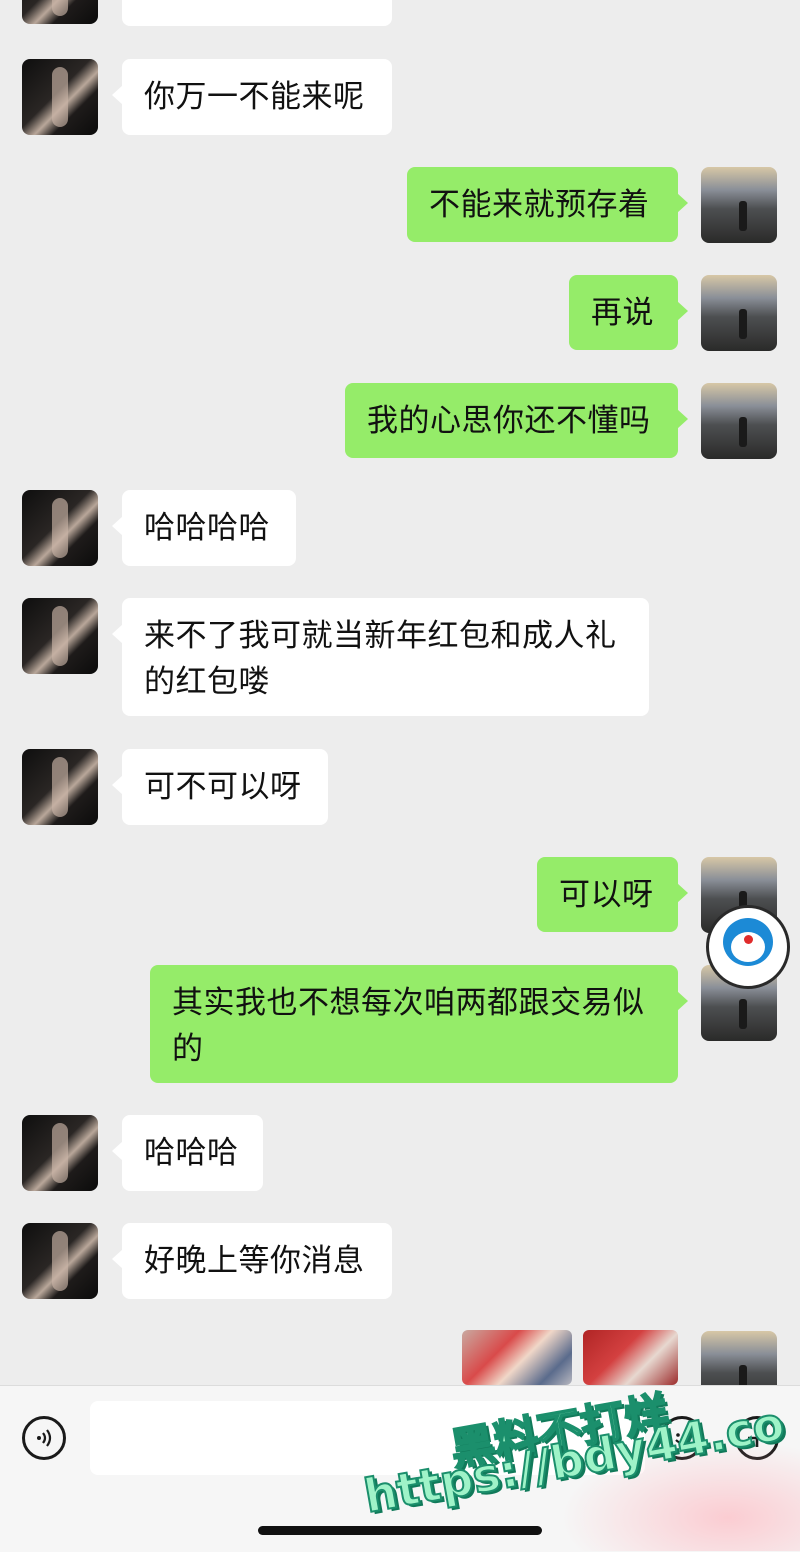 The width and height of the screenshot is (800, 1552). I want to click on message-text: 哈哈哈哈, so click(207, 528).